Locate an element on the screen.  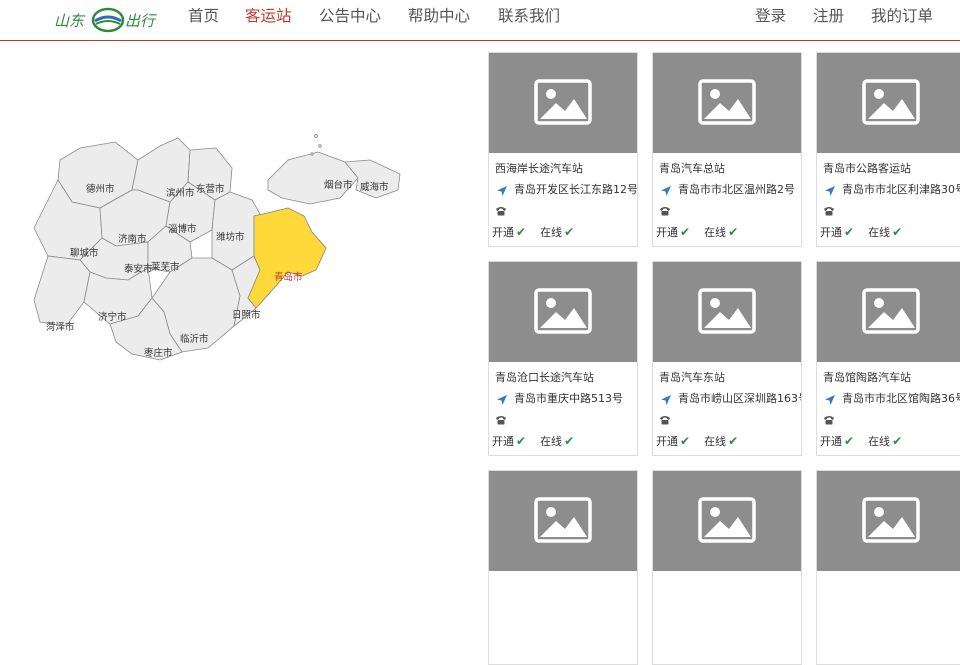
map-region-yantai is located at coordinates (313, 178).